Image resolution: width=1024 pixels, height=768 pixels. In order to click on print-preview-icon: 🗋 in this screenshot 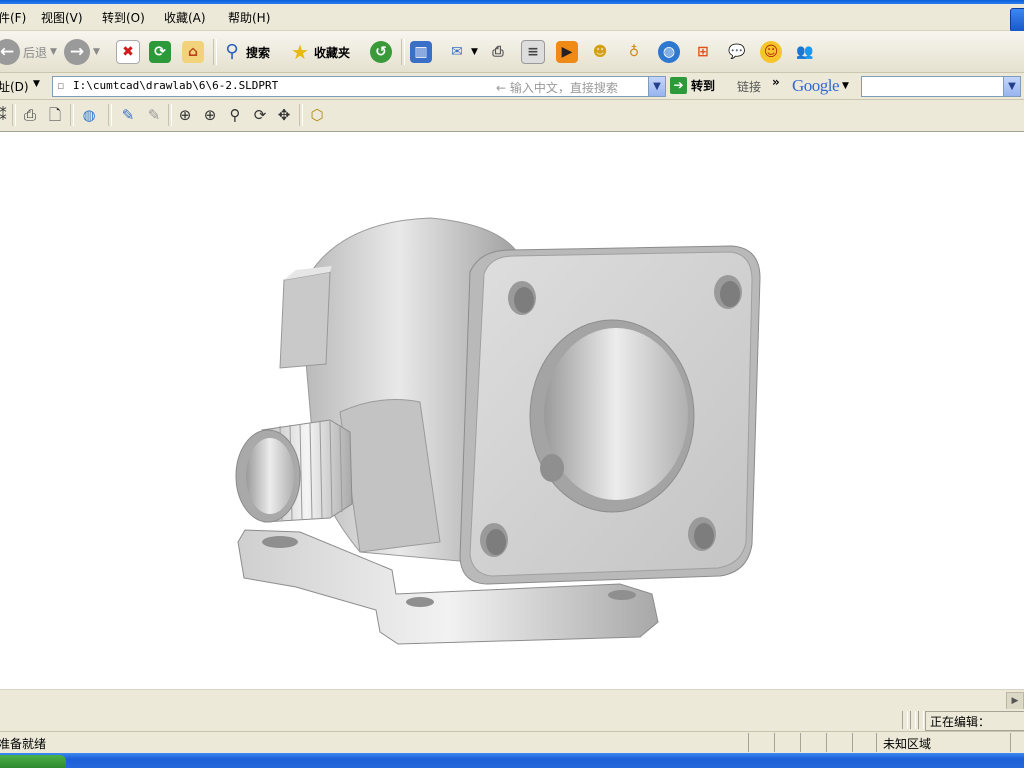, I will do `click(55, 115)`.